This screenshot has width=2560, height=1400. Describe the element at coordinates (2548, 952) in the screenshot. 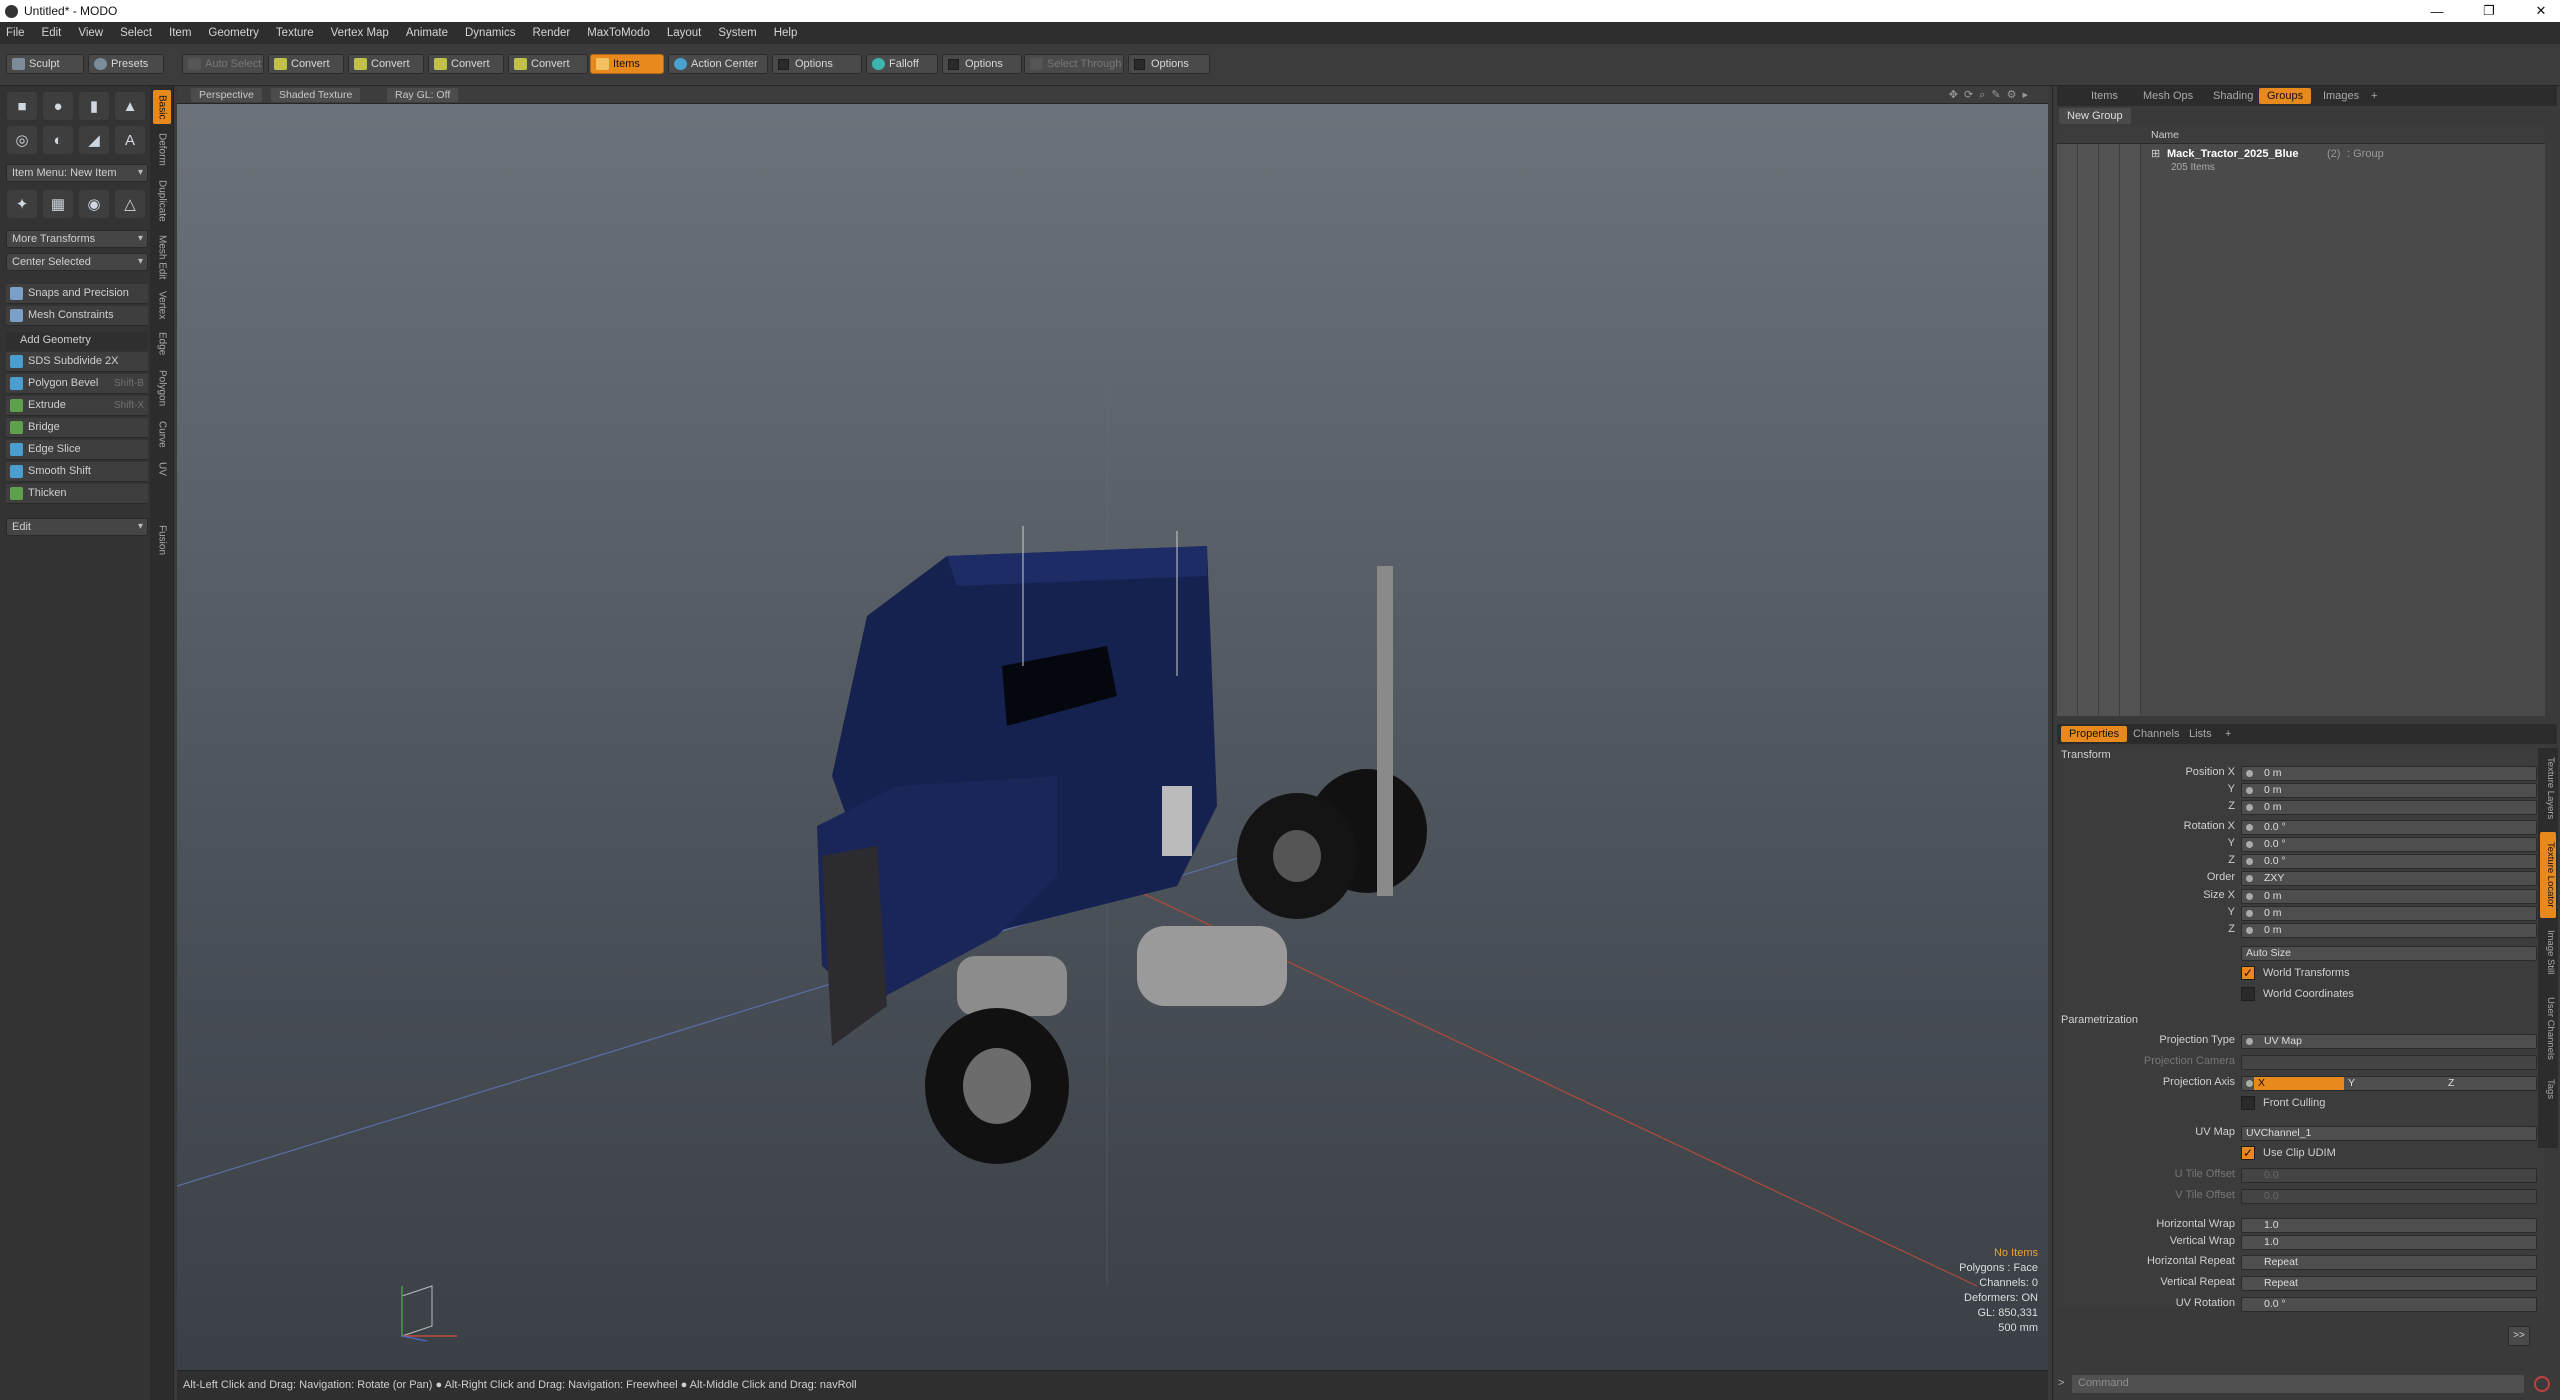

I see `tab-image-still: Image Still` at that location.